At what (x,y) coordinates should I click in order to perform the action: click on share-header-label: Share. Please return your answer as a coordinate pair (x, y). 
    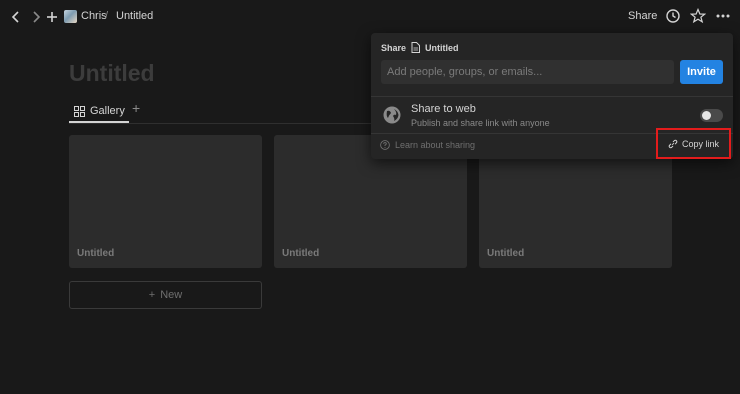
    Looking at the image, I should click on (394, 47).